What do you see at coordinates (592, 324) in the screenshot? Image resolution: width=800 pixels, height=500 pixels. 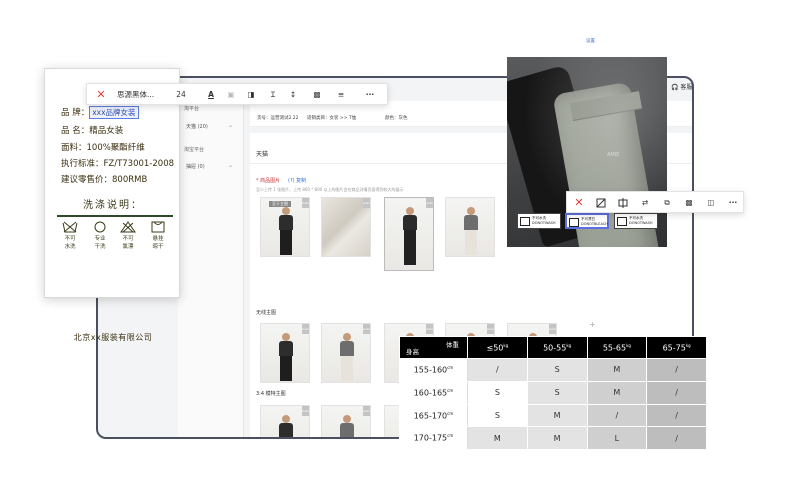 I see `add-icon: +` at bounding box center [592, 324].